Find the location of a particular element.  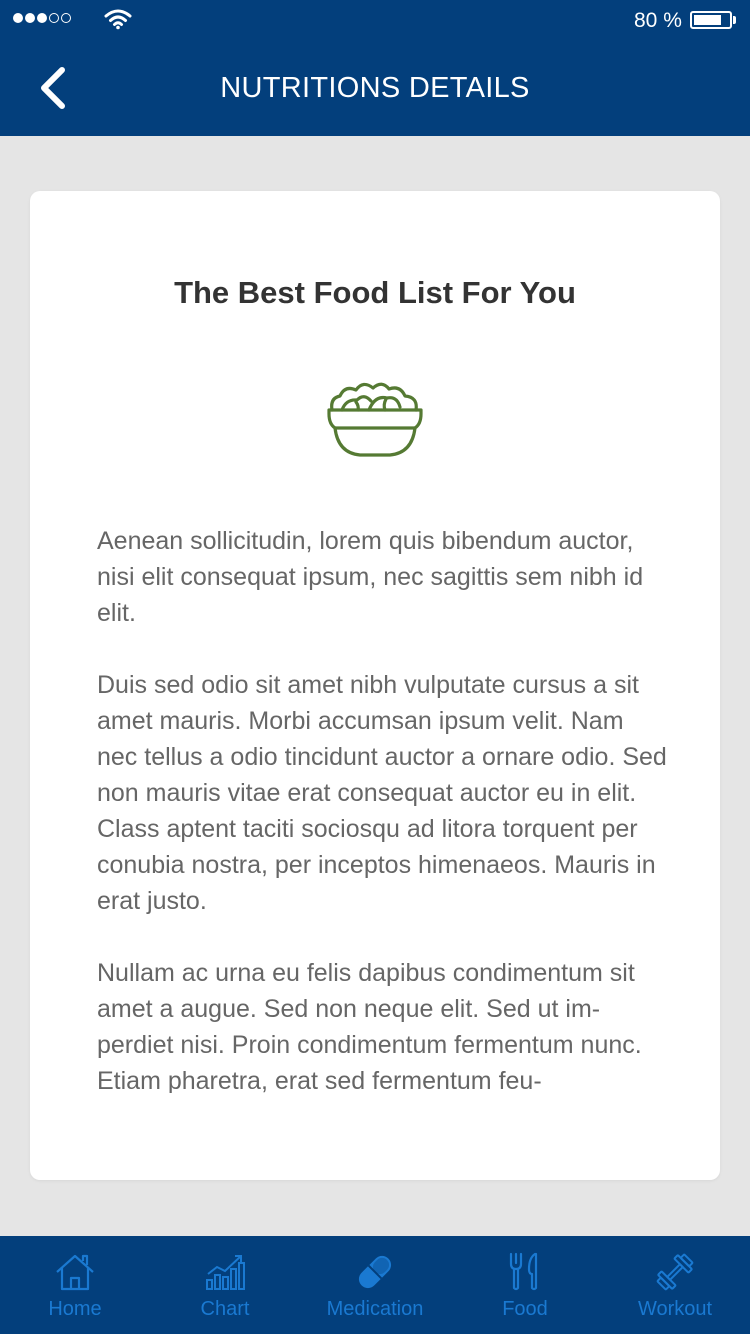

tab-workout: Workout is located at coordinates (675, 1285).